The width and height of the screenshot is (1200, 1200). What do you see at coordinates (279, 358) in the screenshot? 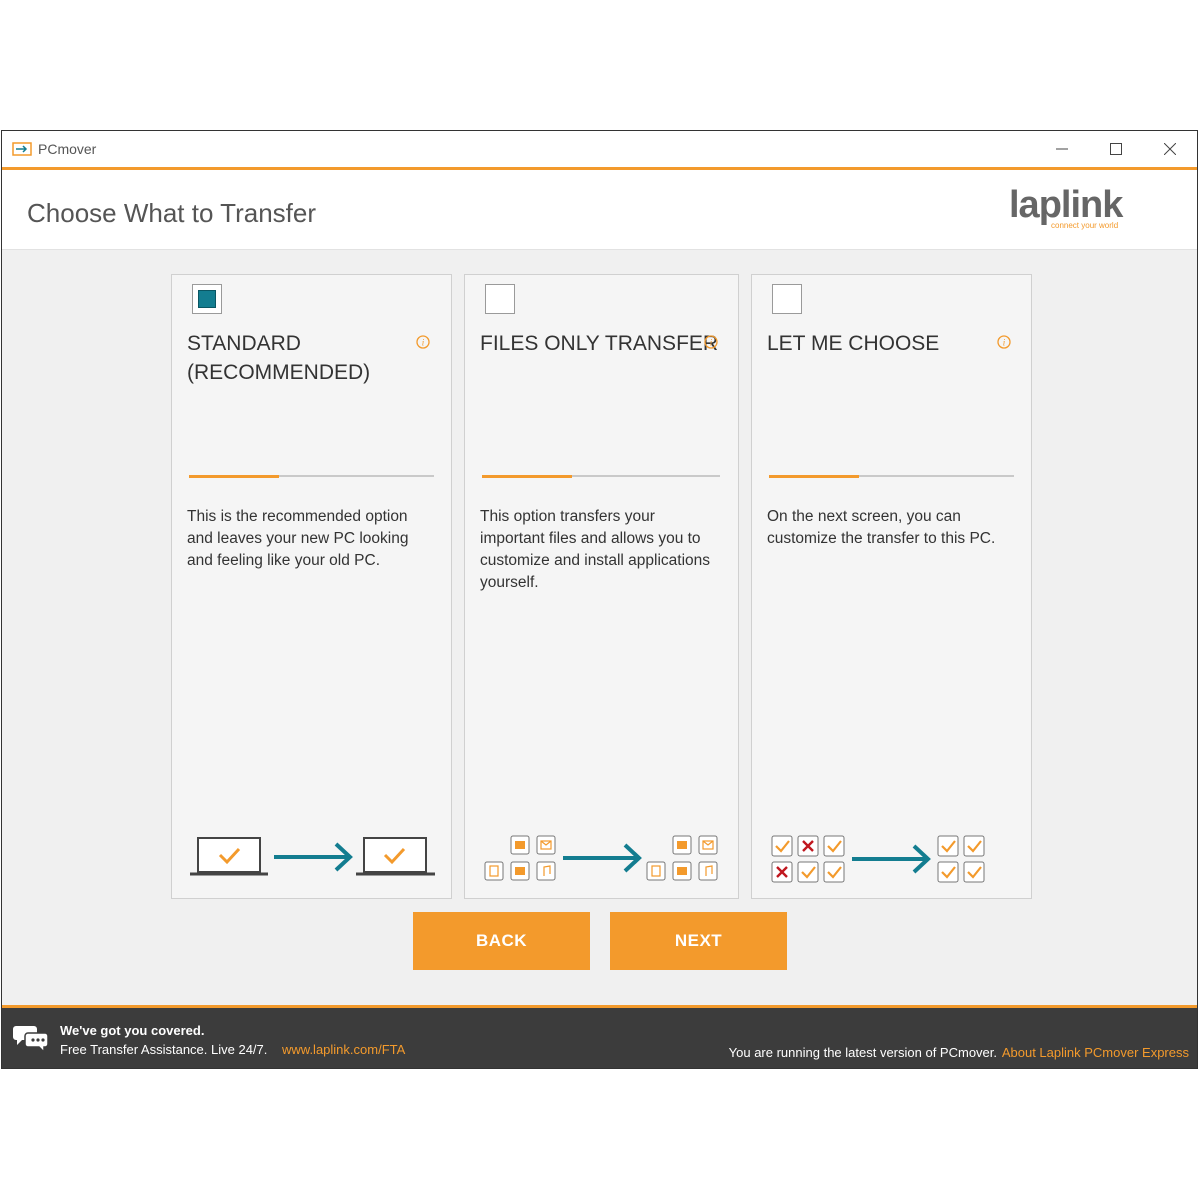
I see `option-title-standard: STANDARD (RECOMMENDED)` at bounding box center [279, 358].